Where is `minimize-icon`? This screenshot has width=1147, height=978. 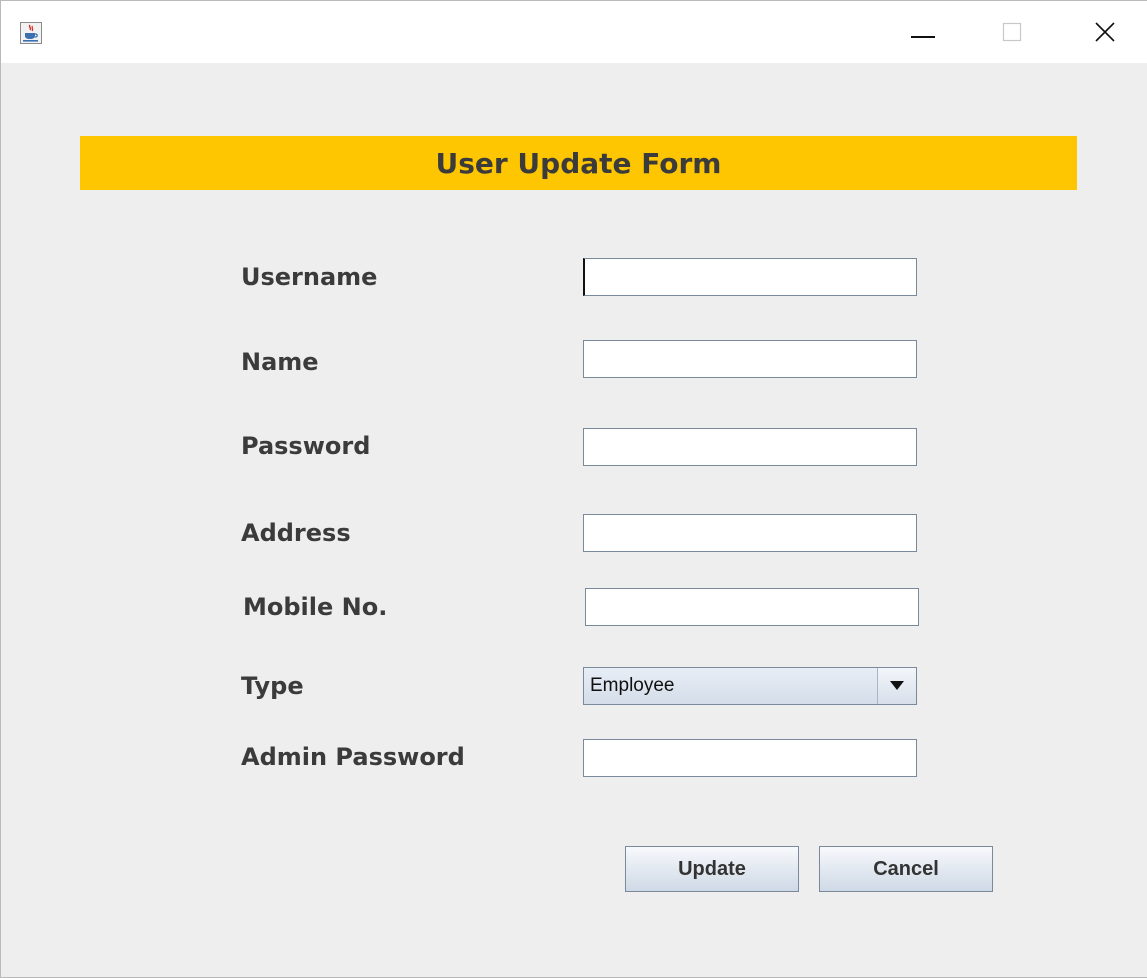
minimize-icon is located at coordinates (923, 32).